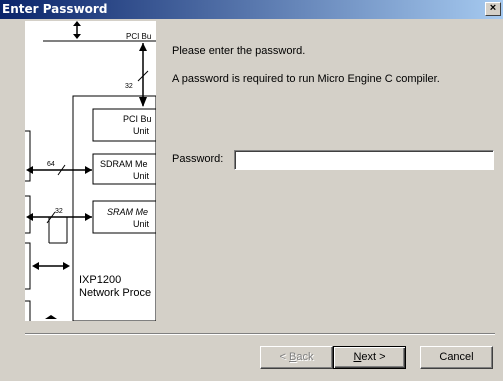 This screenshot has width=503, height=381. Describe the element at coordinates (115, 293) in the screenshot. I see `chip-name-2: Network Proce` at that location.